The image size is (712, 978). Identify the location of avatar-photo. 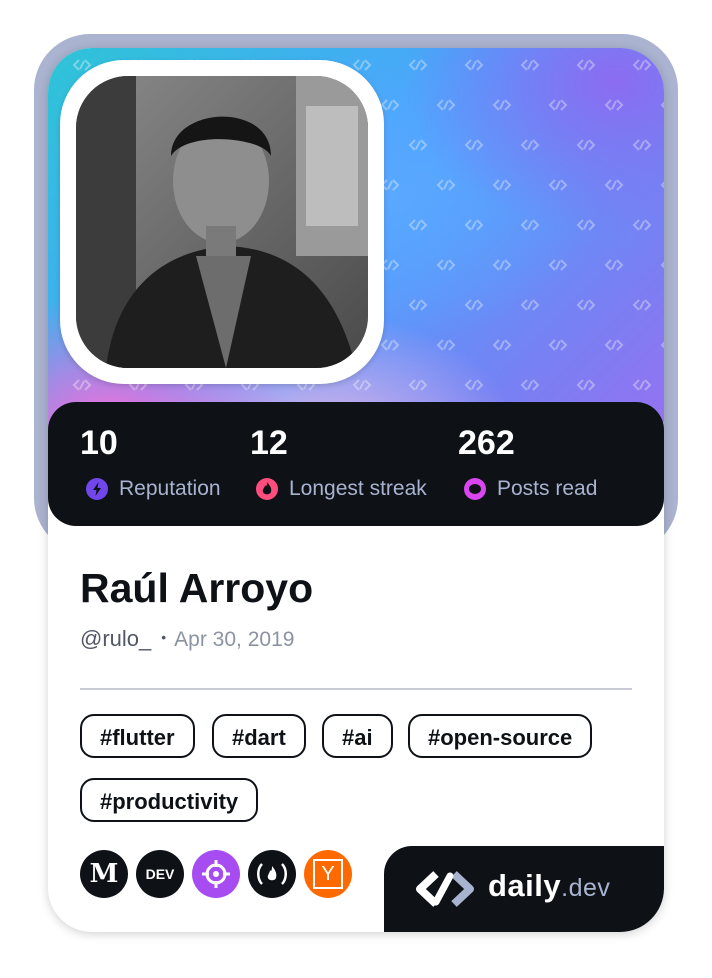
(222, 222).